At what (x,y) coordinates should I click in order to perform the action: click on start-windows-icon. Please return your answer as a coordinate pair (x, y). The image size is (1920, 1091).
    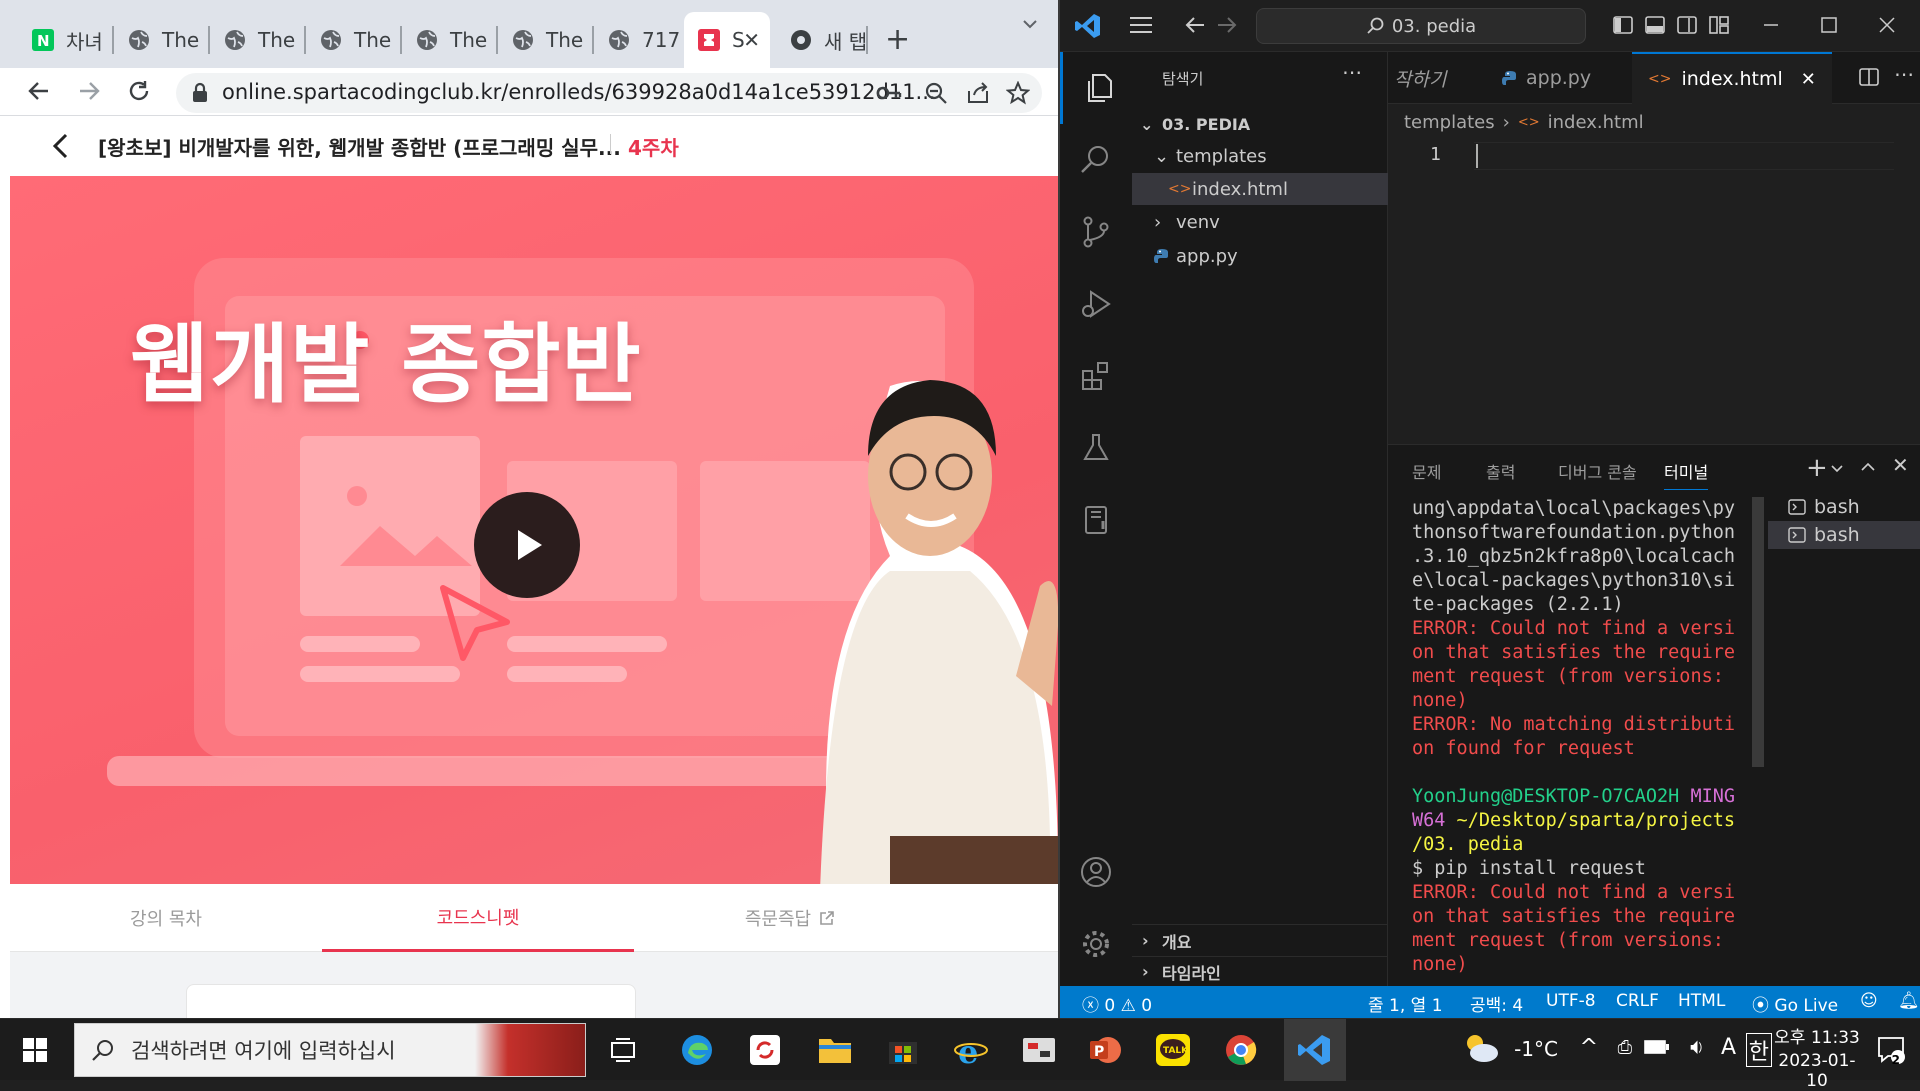
    Looking at the image, I should click on (35, 1050).